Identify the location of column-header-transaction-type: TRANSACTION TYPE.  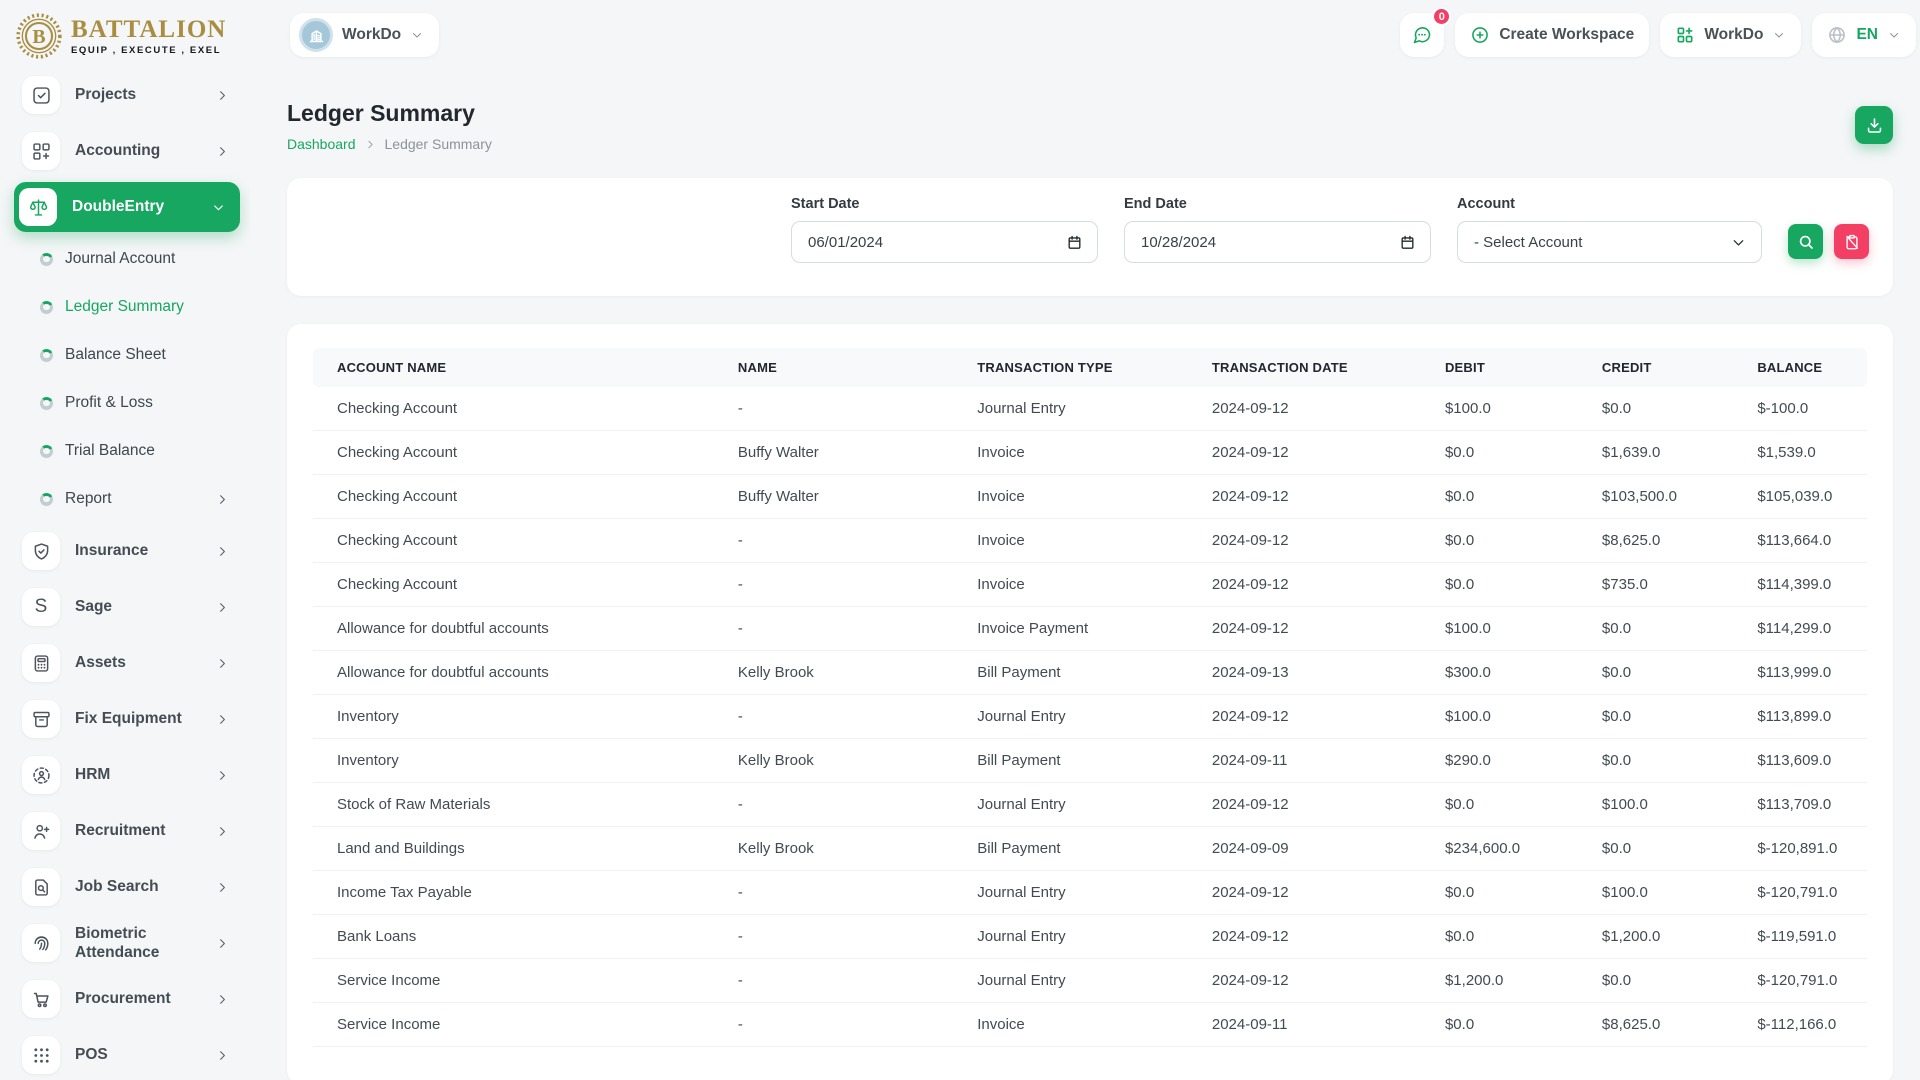
(1070, 367).